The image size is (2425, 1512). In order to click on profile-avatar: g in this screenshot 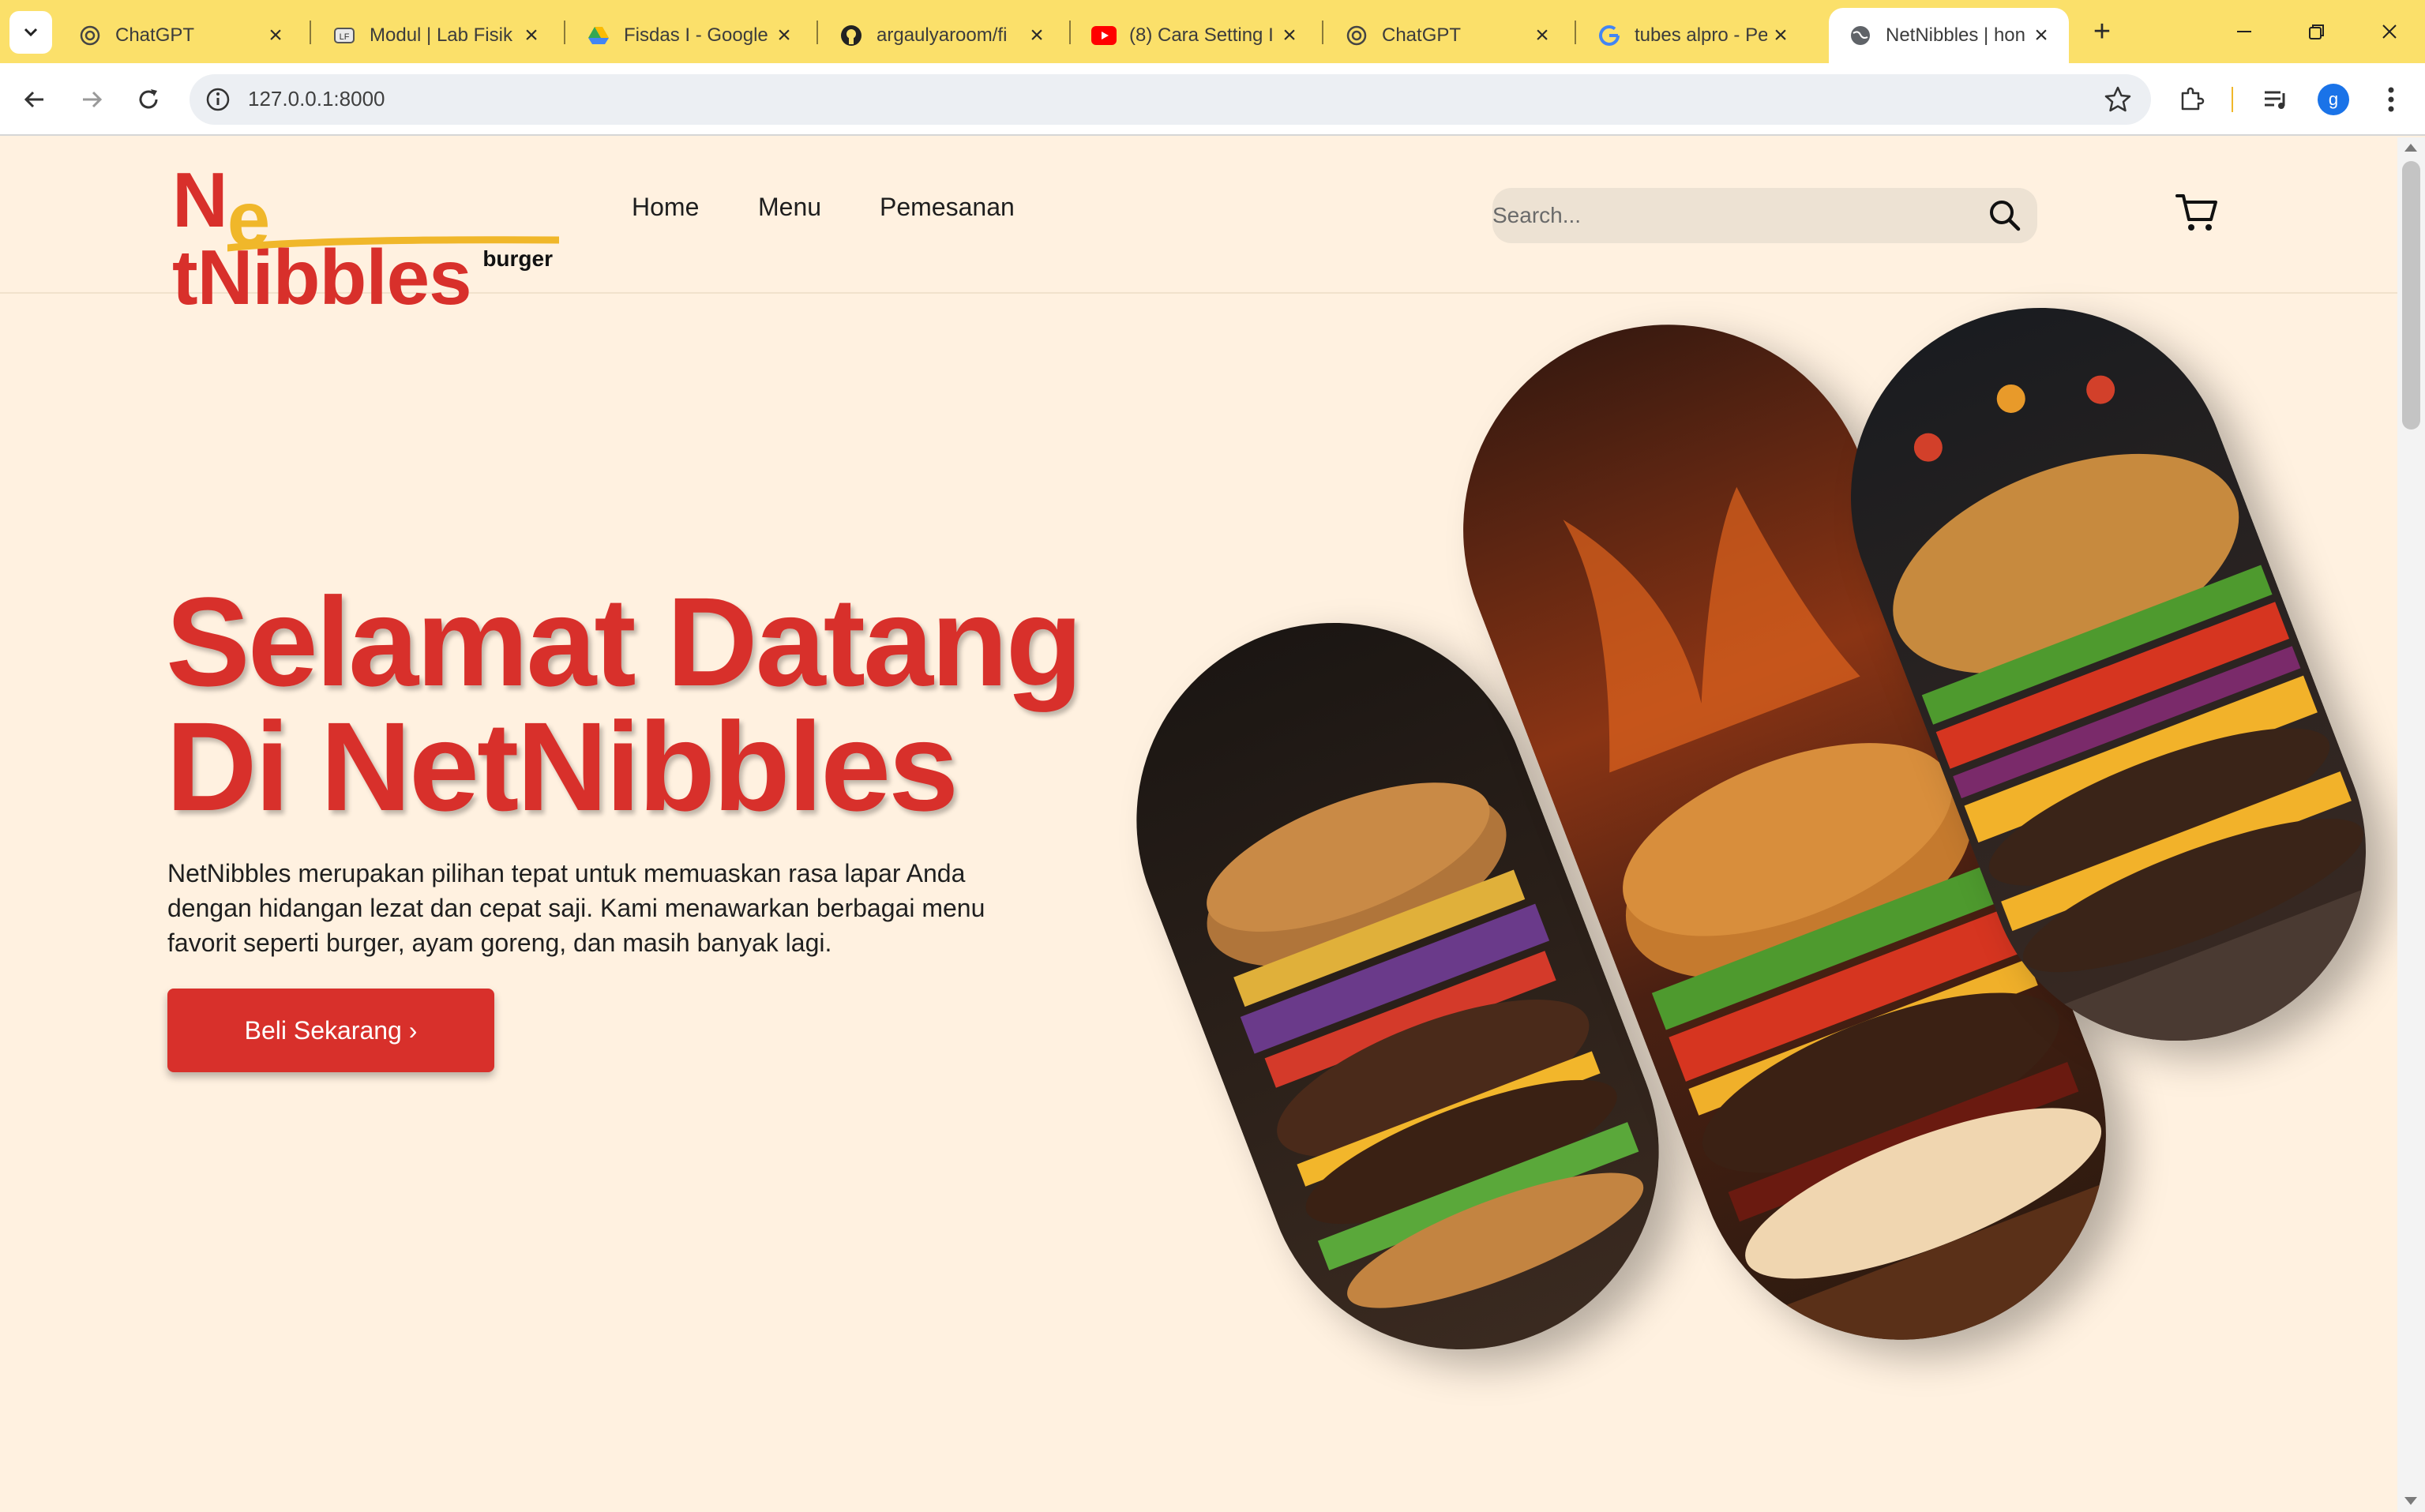, I will do `click(2333, 99)`.